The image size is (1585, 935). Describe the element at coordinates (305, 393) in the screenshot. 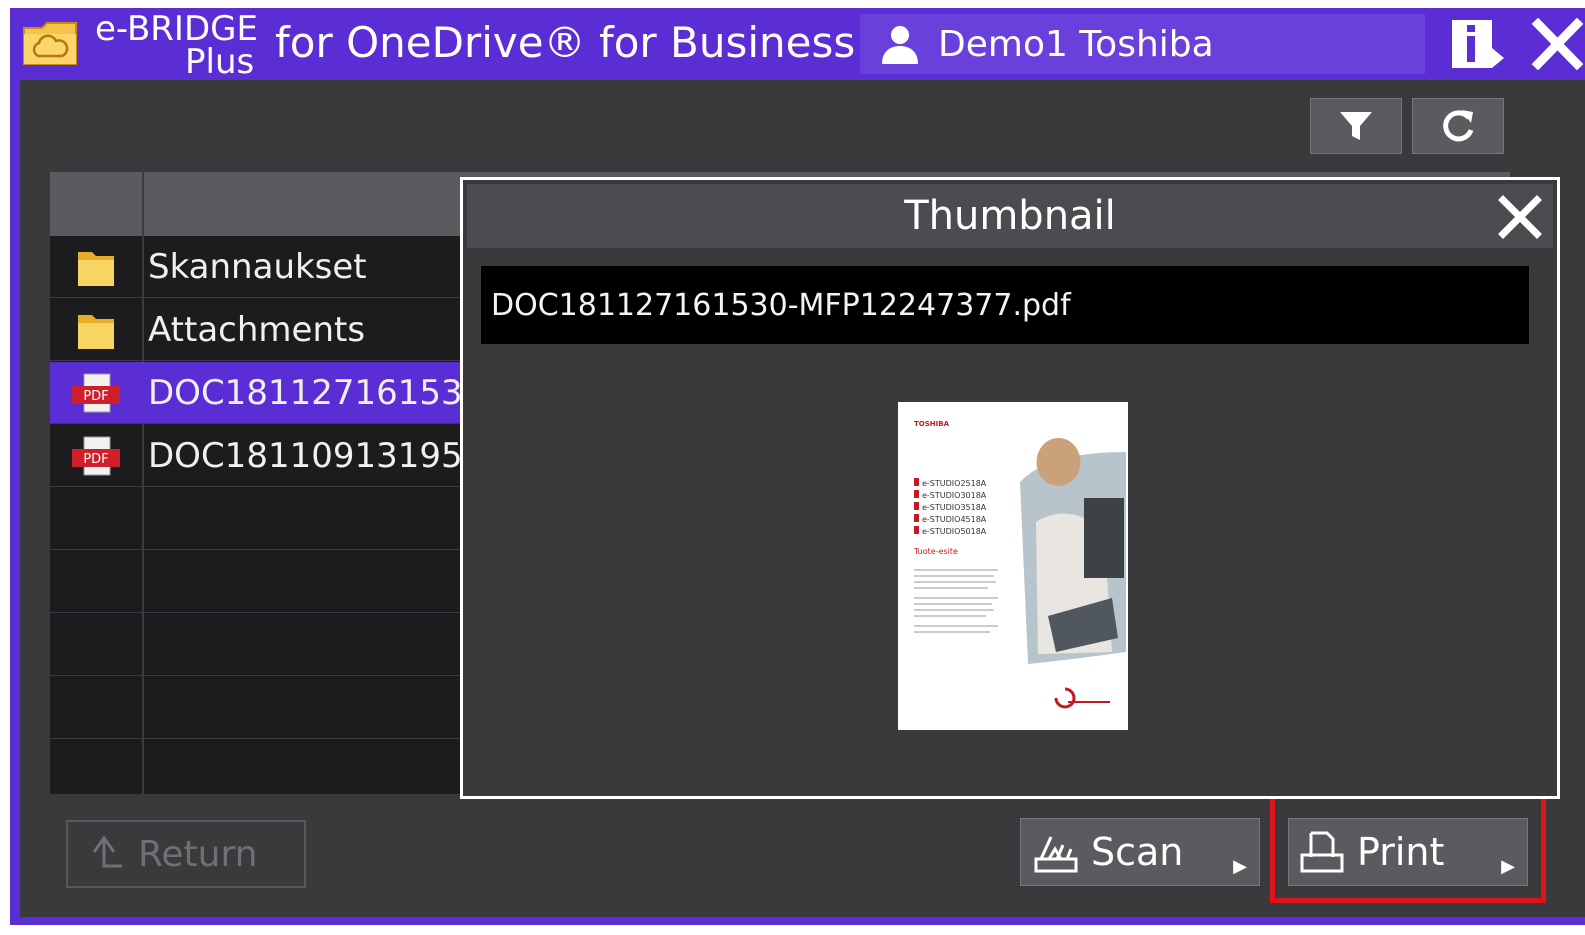

I see `row-label: DOC18112716153` at that location.